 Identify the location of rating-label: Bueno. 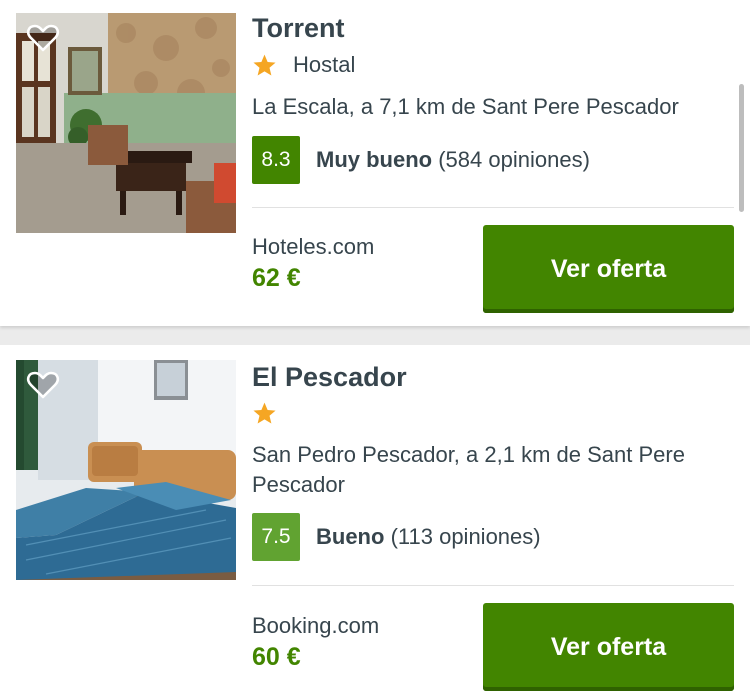
(350, 536).